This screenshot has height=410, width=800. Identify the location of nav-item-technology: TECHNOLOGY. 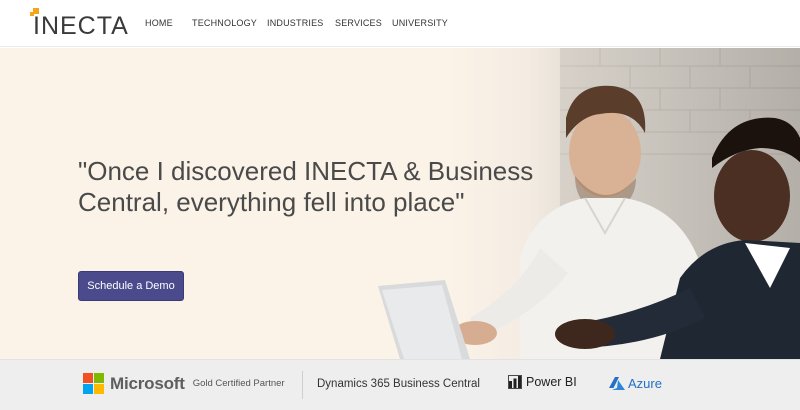
(229, 23).